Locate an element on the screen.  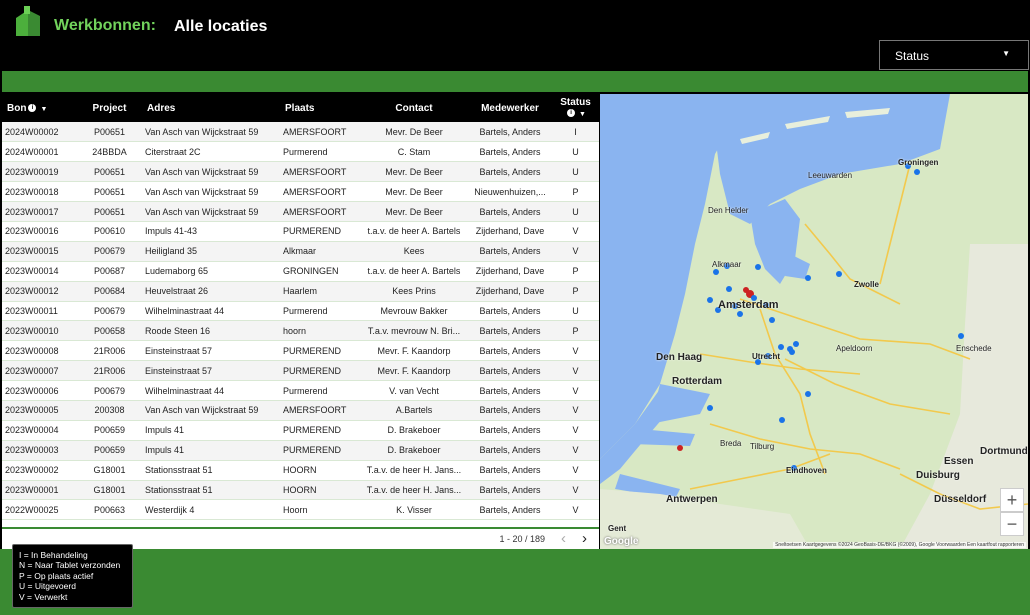
legend-item: N = Naar Tablet verzonden is located at coordinates (70, 565).